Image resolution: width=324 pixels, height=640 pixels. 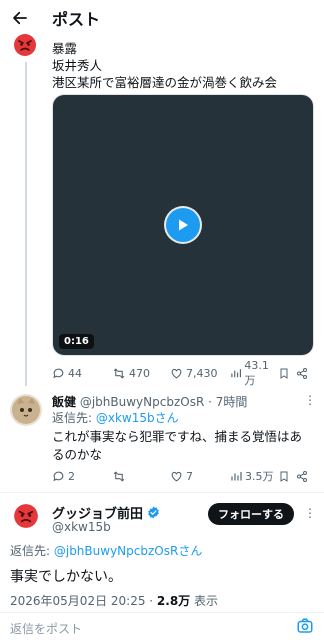 I want to click on reply-to-link: @xkw15bさん, so click(x=137, y=418).